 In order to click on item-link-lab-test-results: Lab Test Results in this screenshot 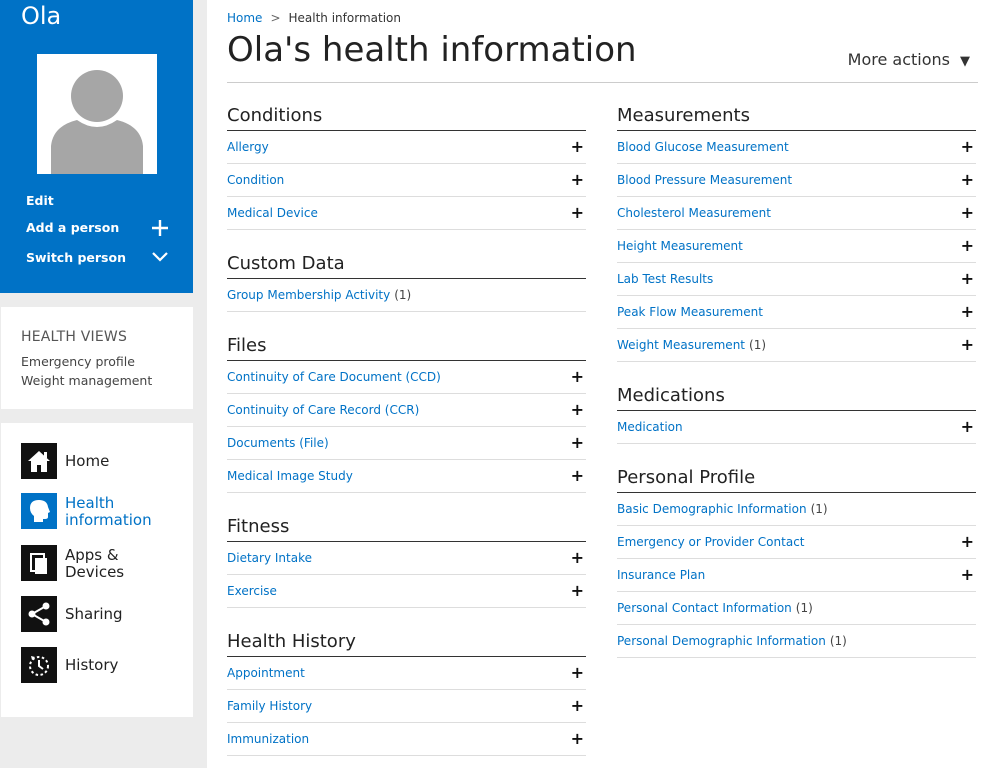, I will do `click(665, 279)`.